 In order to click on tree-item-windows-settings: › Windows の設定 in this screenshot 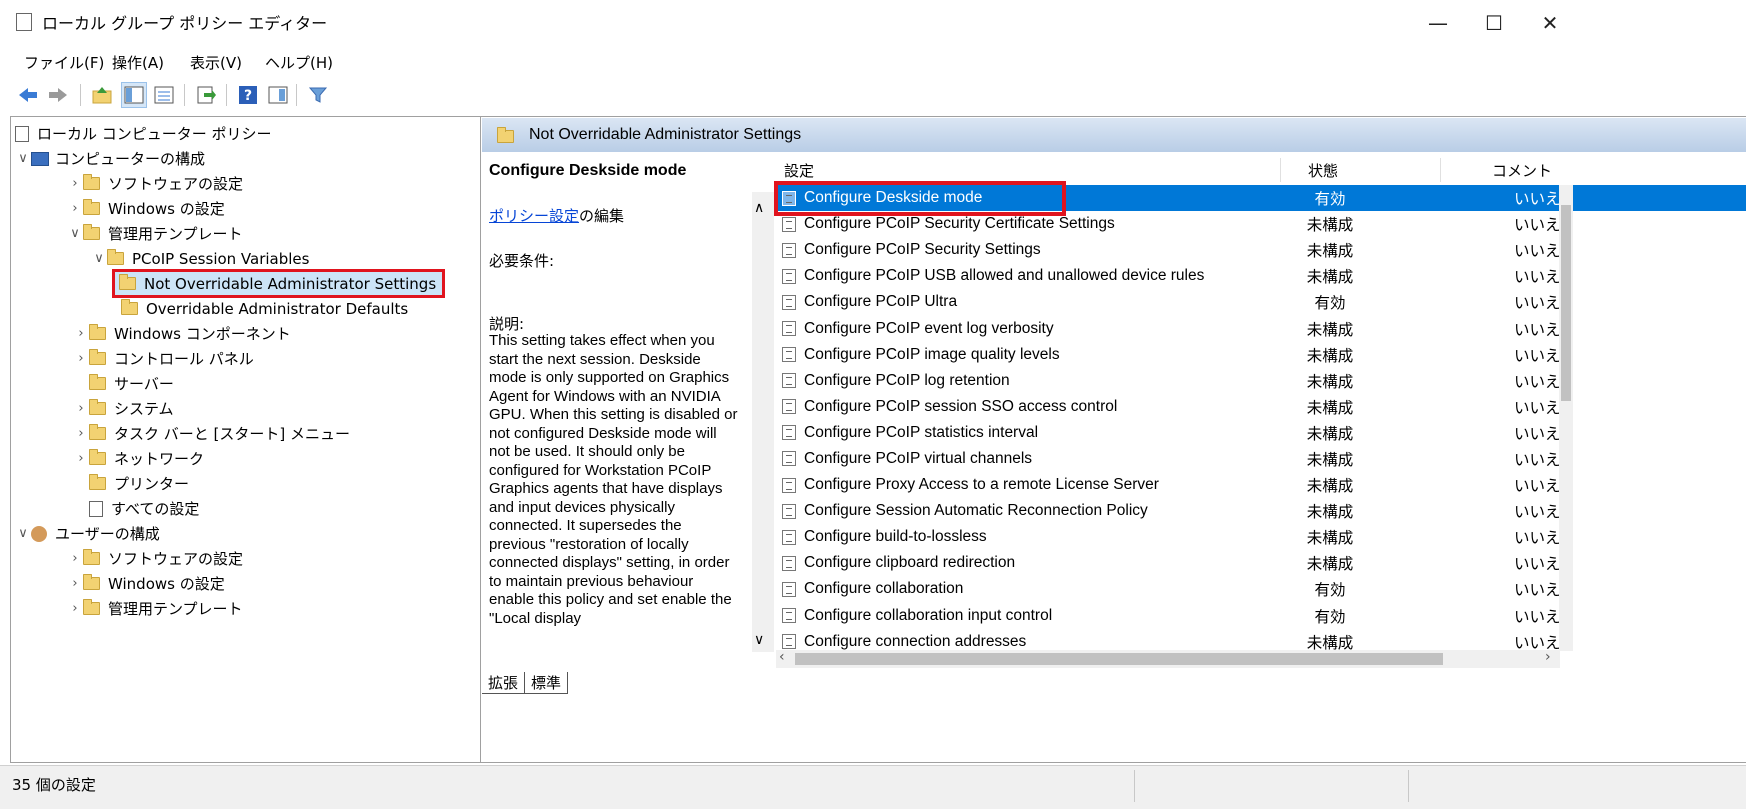, I will do `click(273, 208)`.